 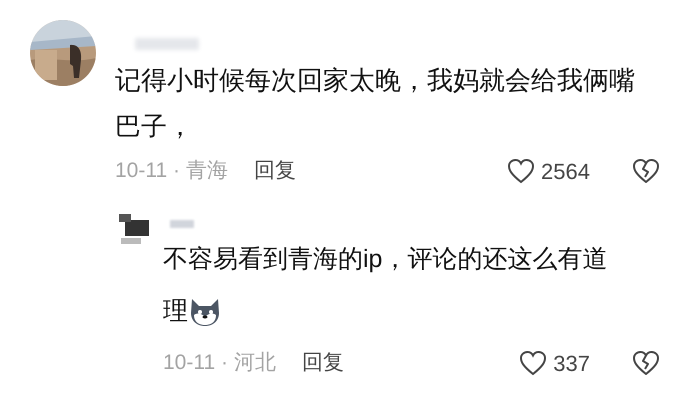 What do you see at coordinates (205, 312) in the screenshot?
I see `dog-face-emoji` at bounding box center [205, 312].